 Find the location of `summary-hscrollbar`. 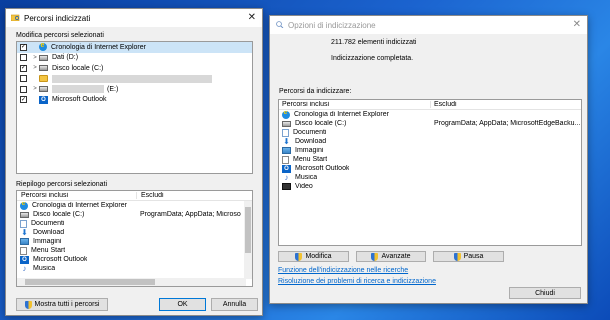

summary-hscrollbar is located at coordinates (131, 282).